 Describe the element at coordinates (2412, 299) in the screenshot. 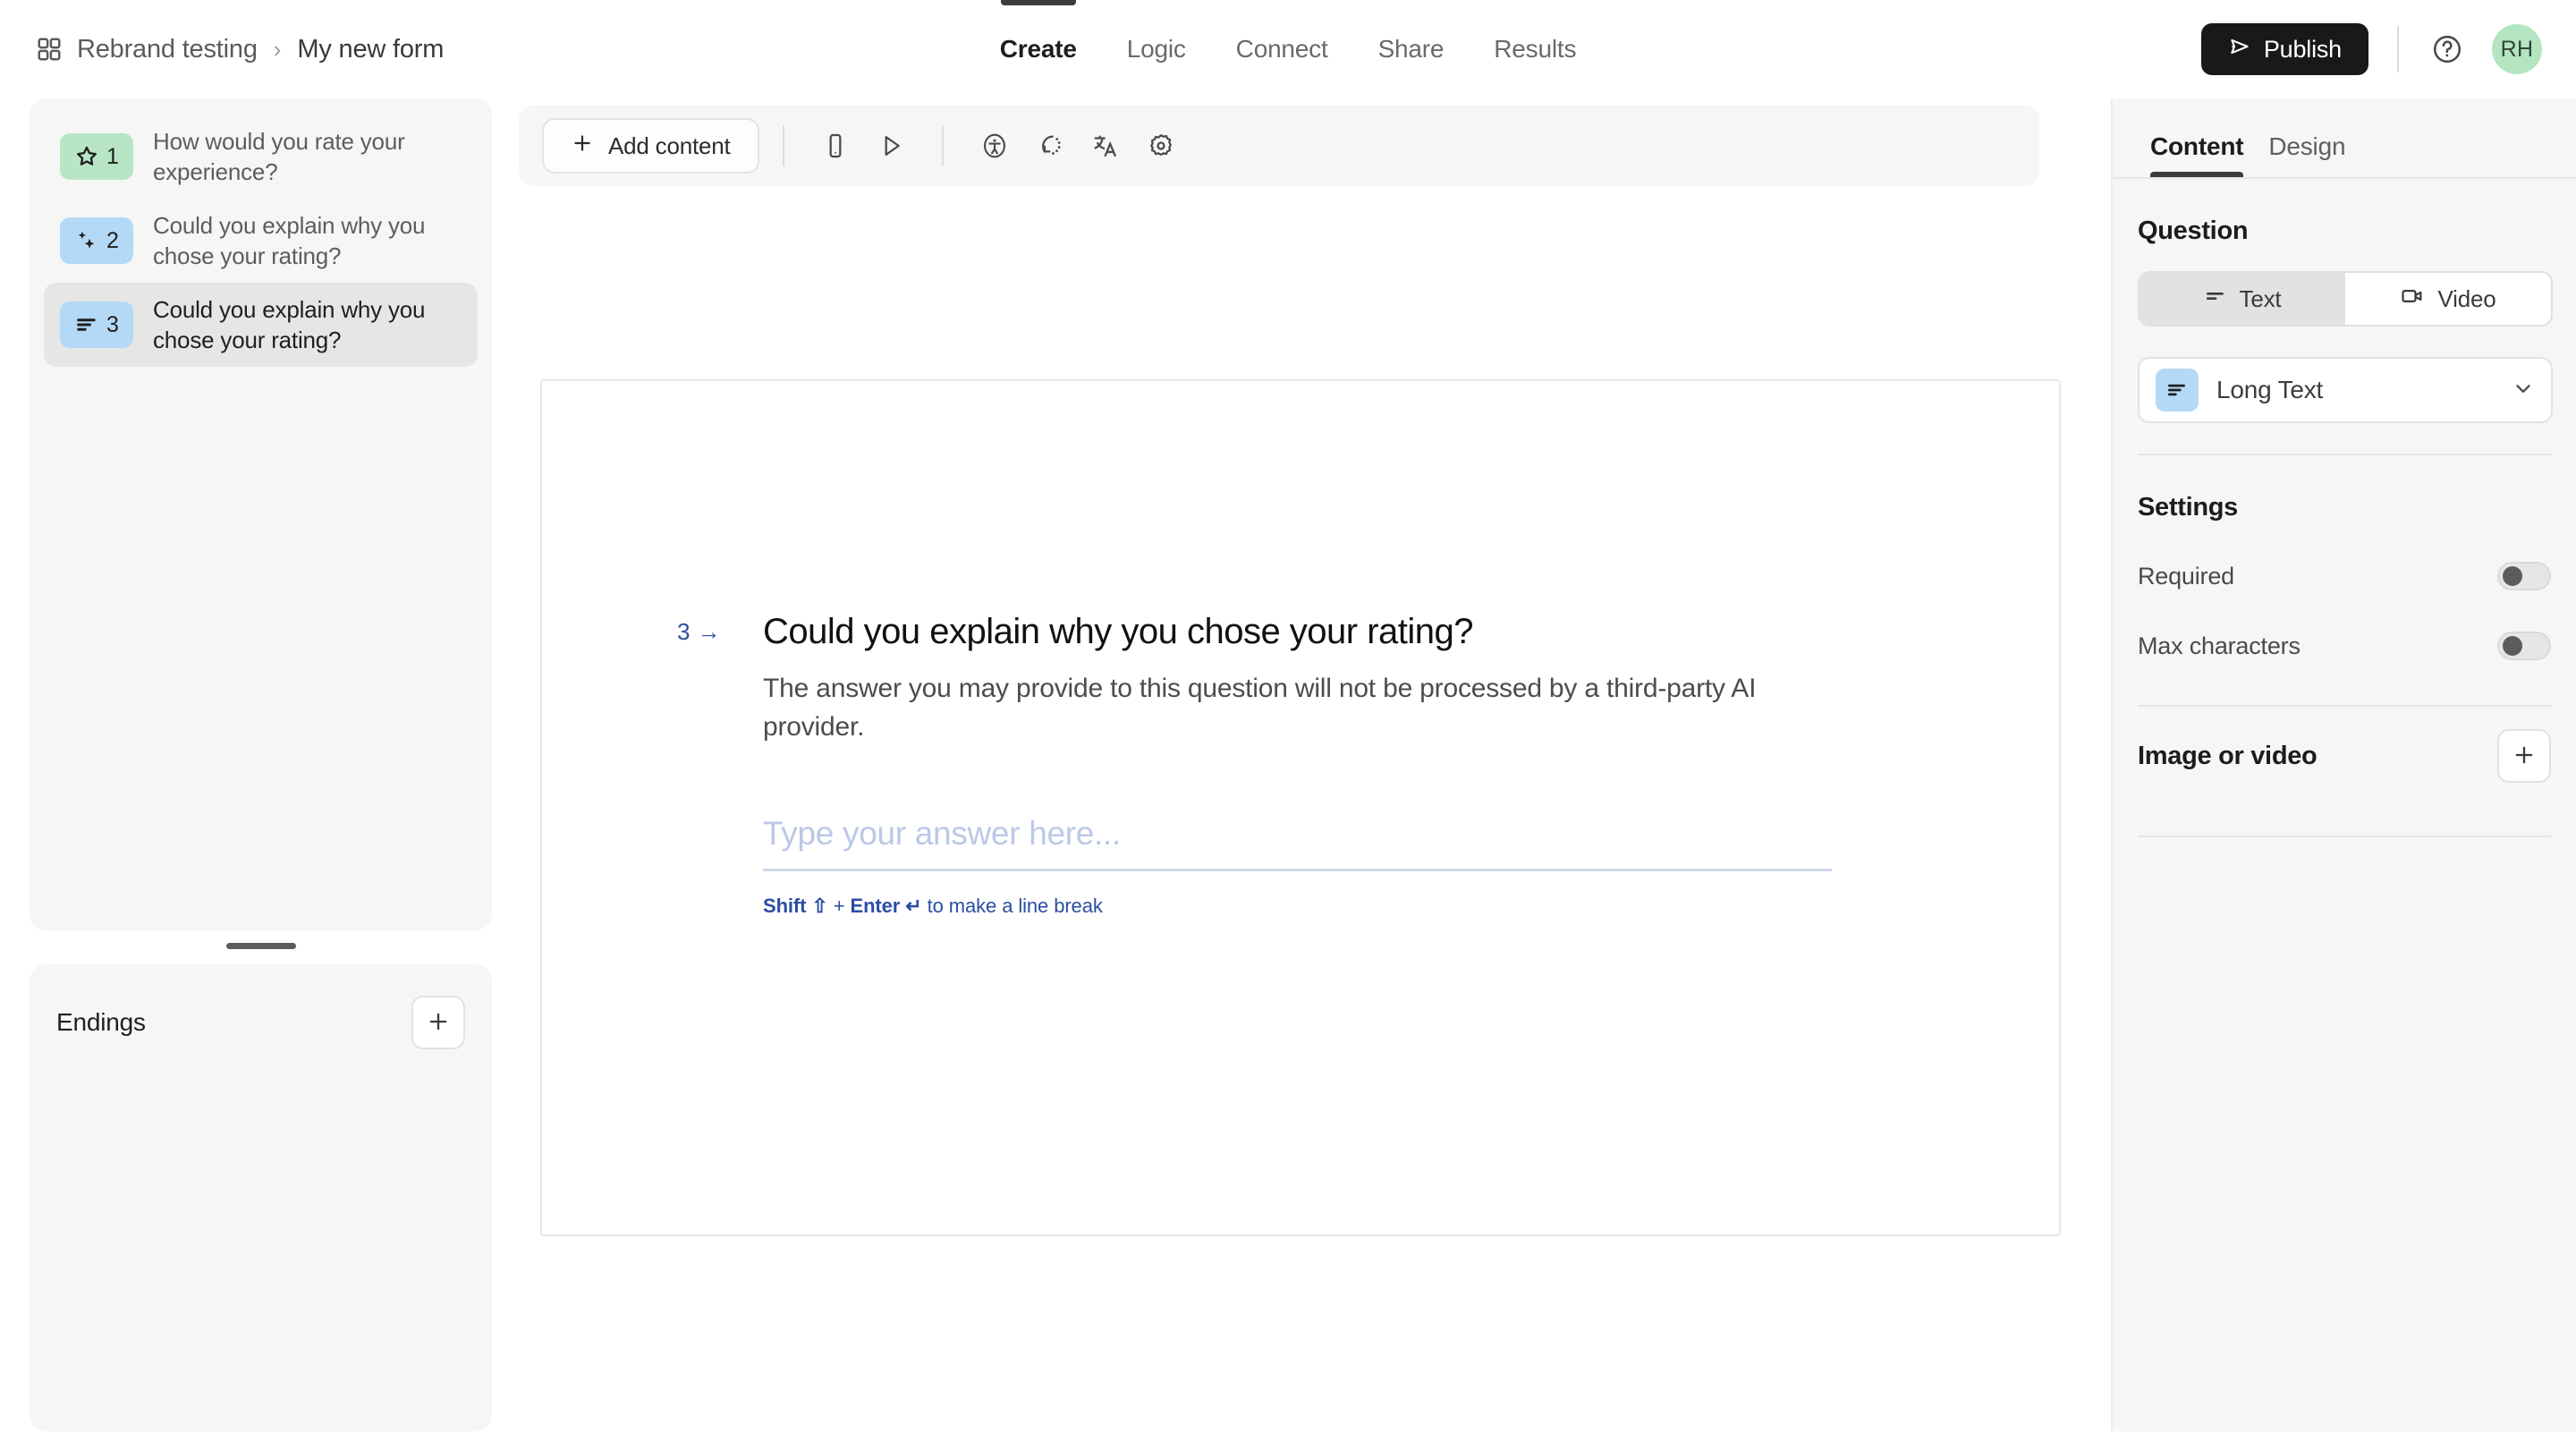

I see `video-camera-icon` at that location.